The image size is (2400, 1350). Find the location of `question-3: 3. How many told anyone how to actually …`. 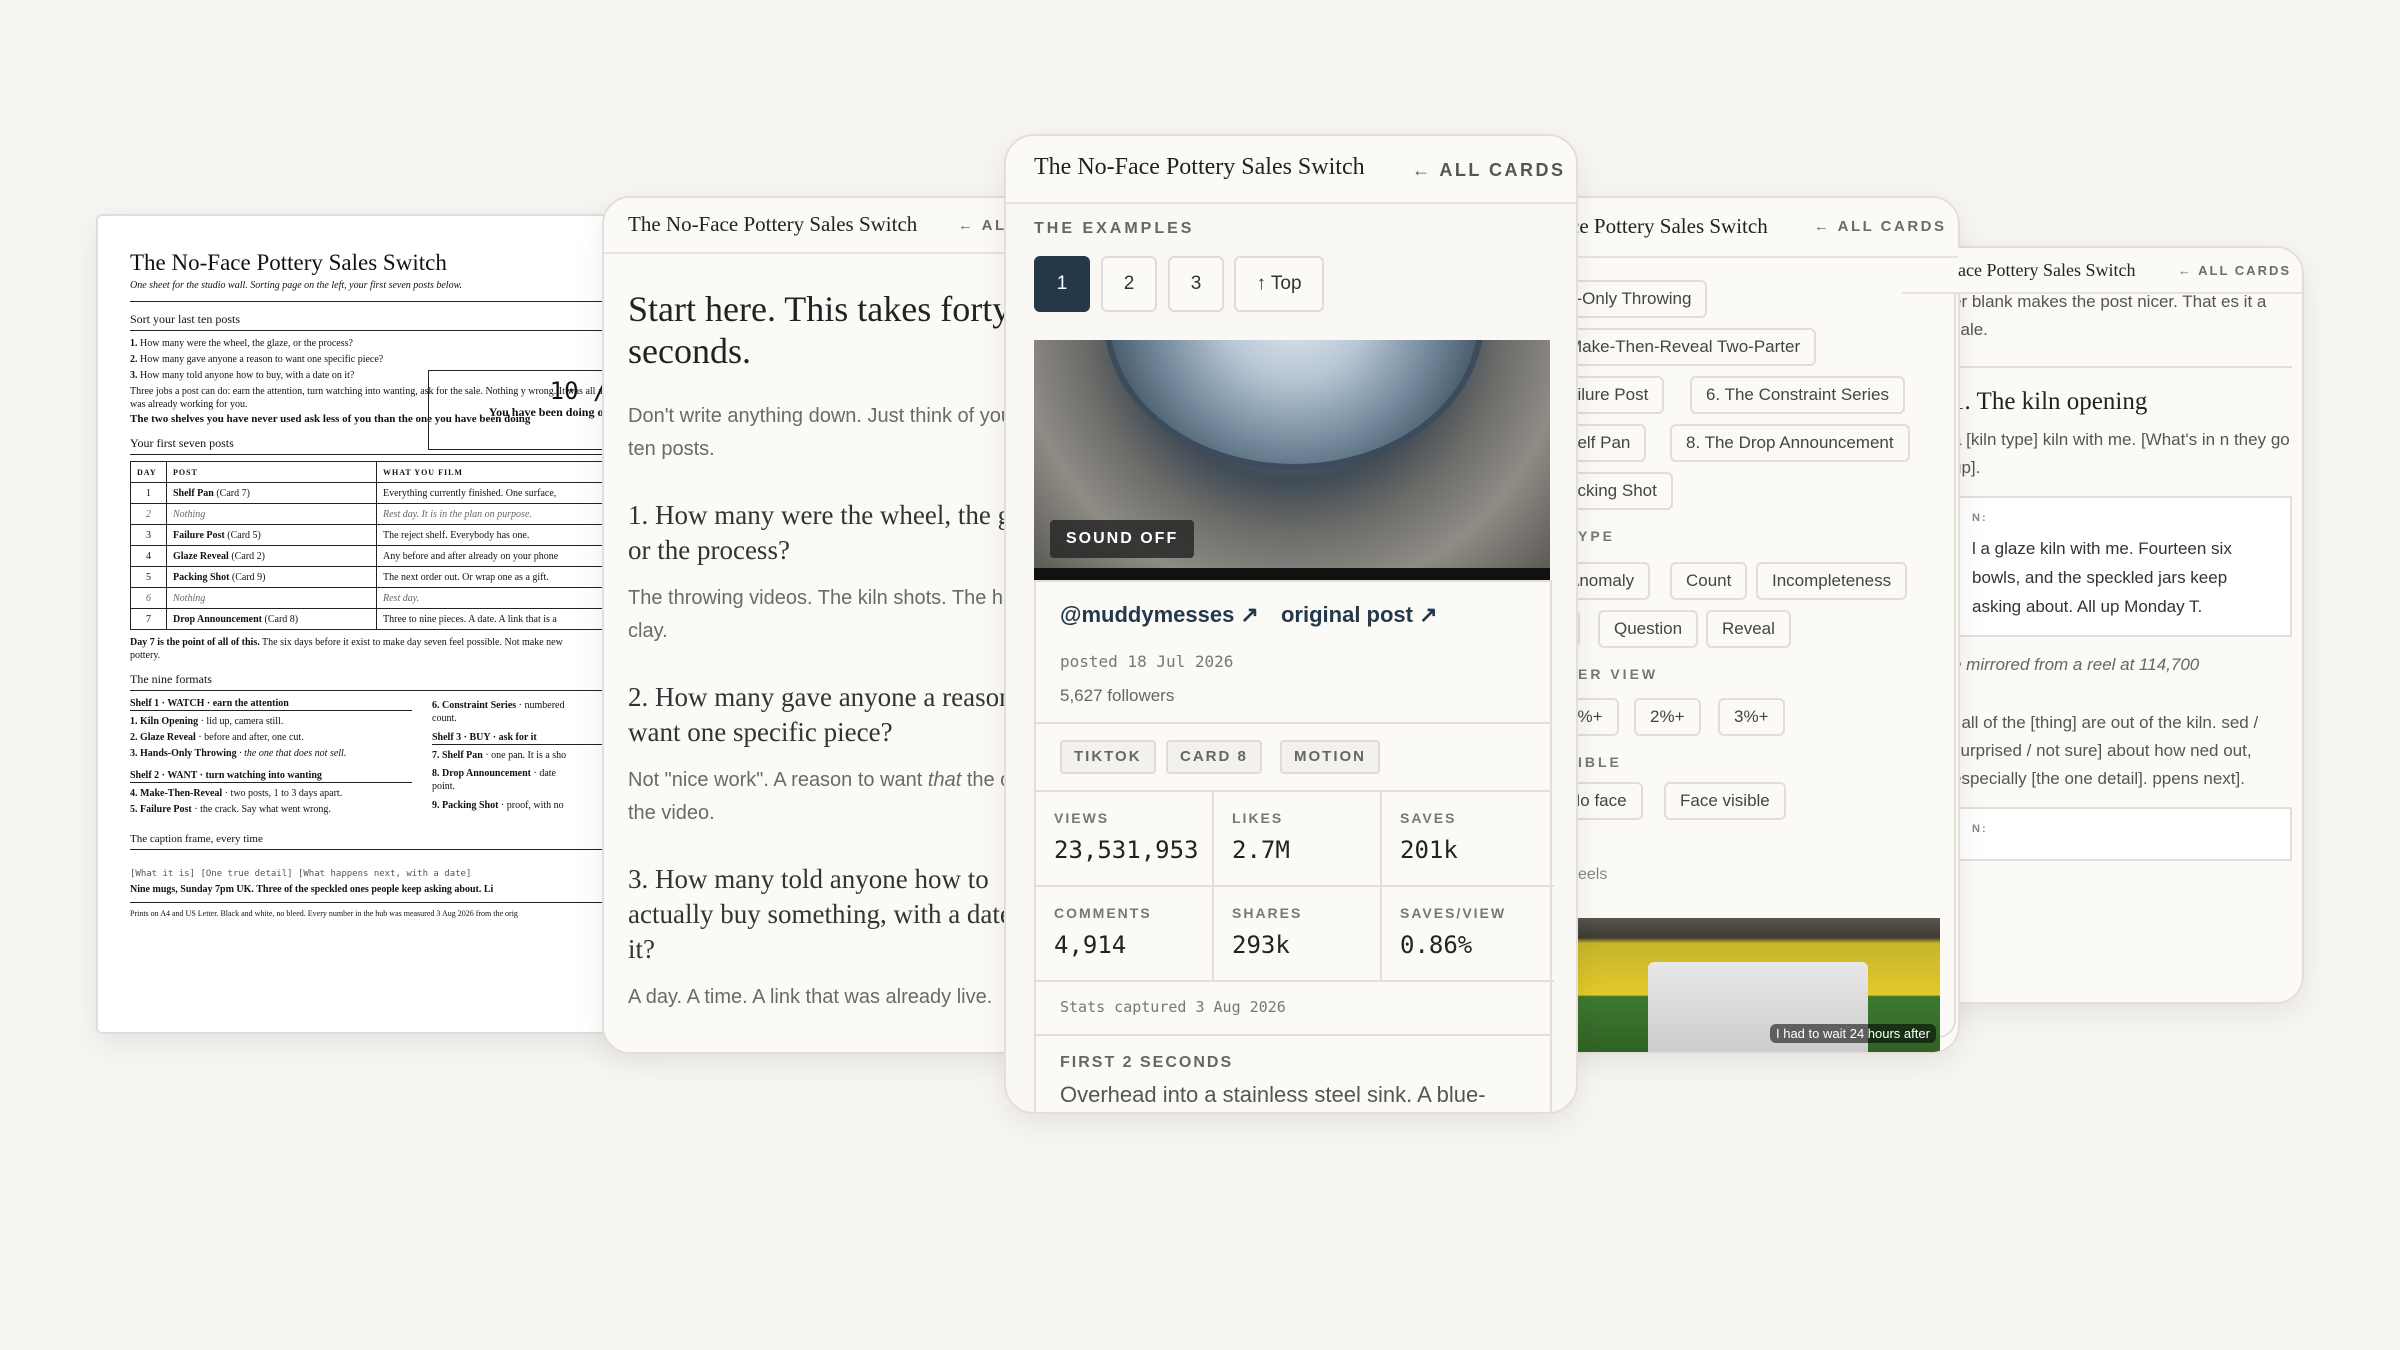

question-3: 3. How many told anyone how to actually … is located at coordinates (835, 914).